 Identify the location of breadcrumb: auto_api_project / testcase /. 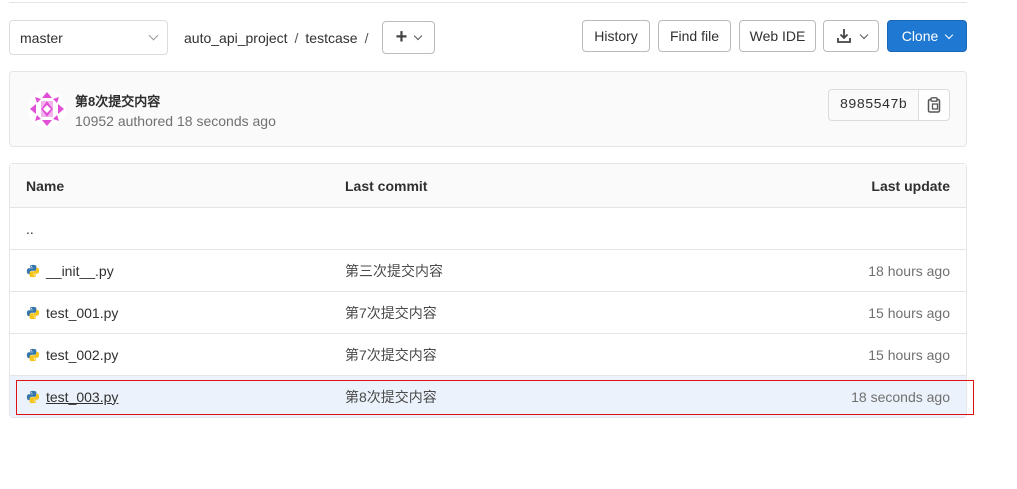
(279, 37).